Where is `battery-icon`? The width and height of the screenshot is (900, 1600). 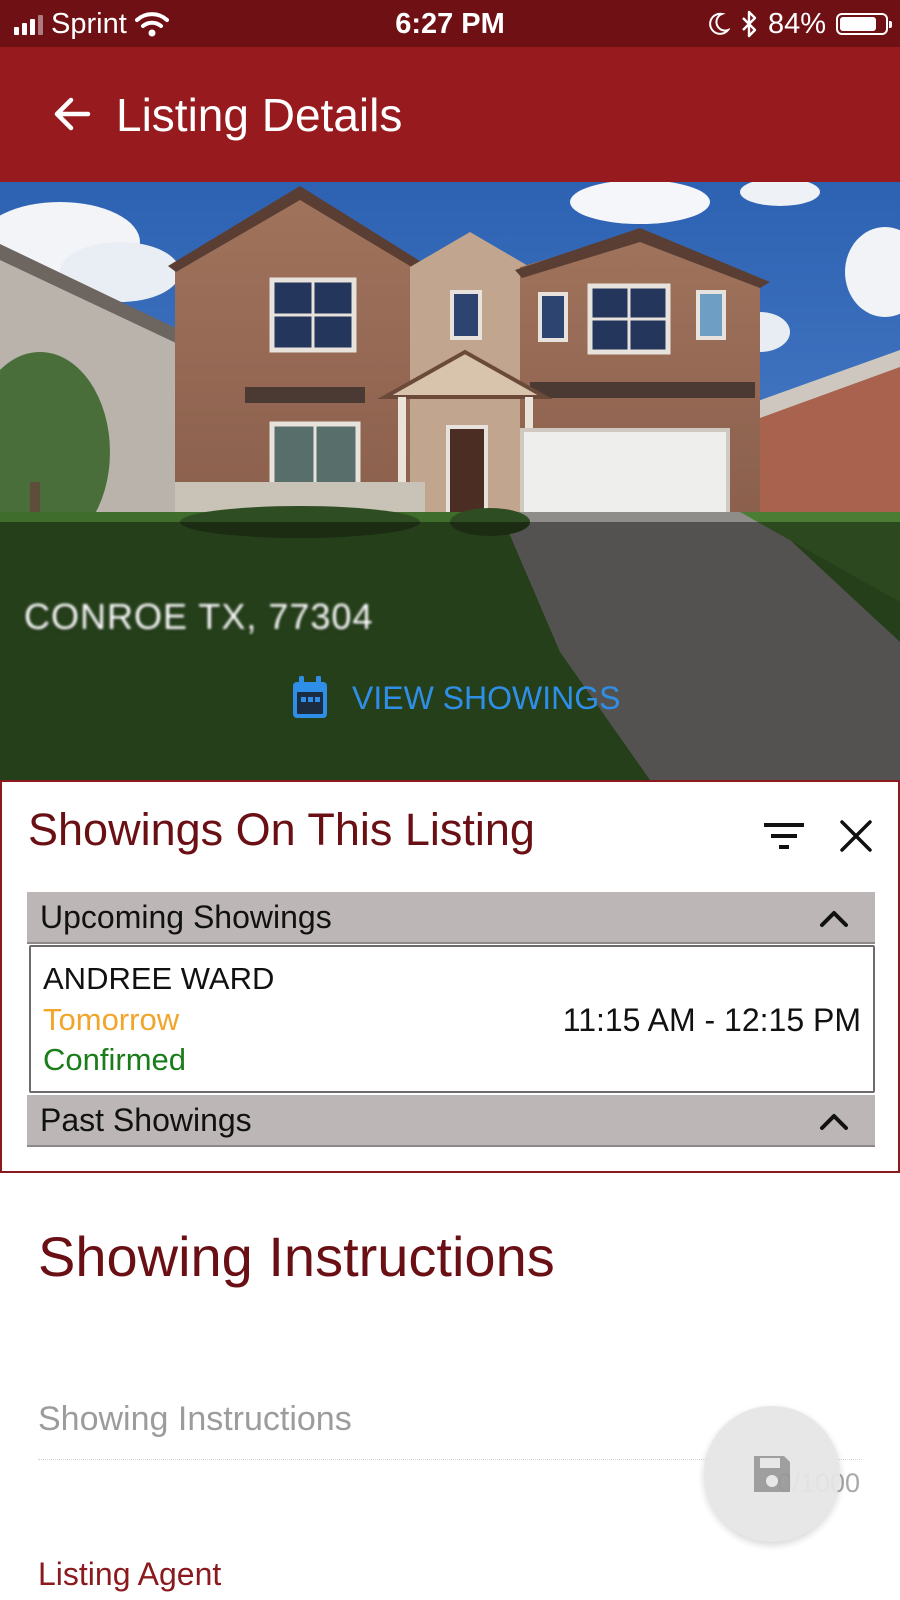
battery-icon is located at coordinates (864, 24).